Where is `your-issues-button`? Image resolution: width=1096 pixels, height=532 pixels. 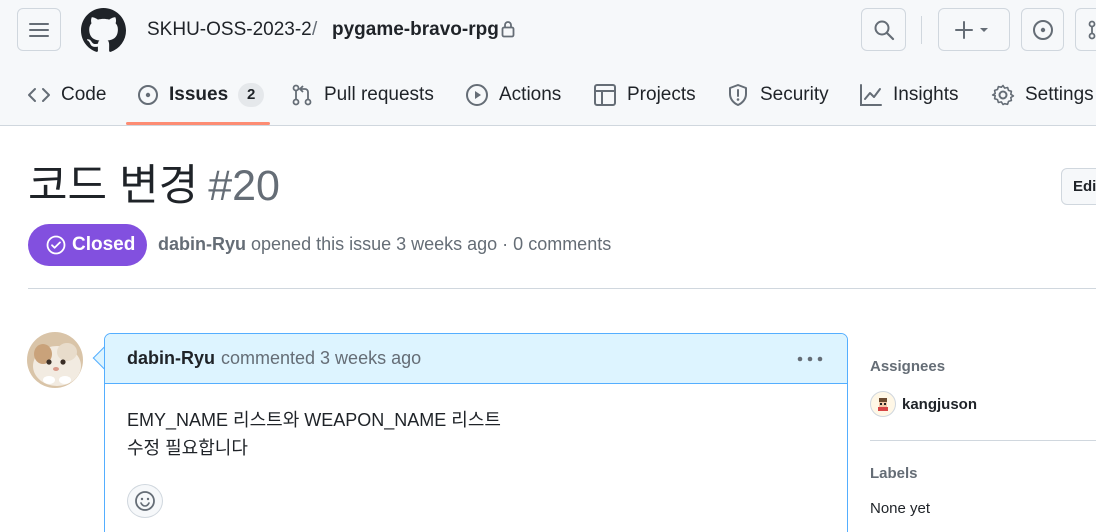
your-issues-button is located at coordinates (1042, 29).